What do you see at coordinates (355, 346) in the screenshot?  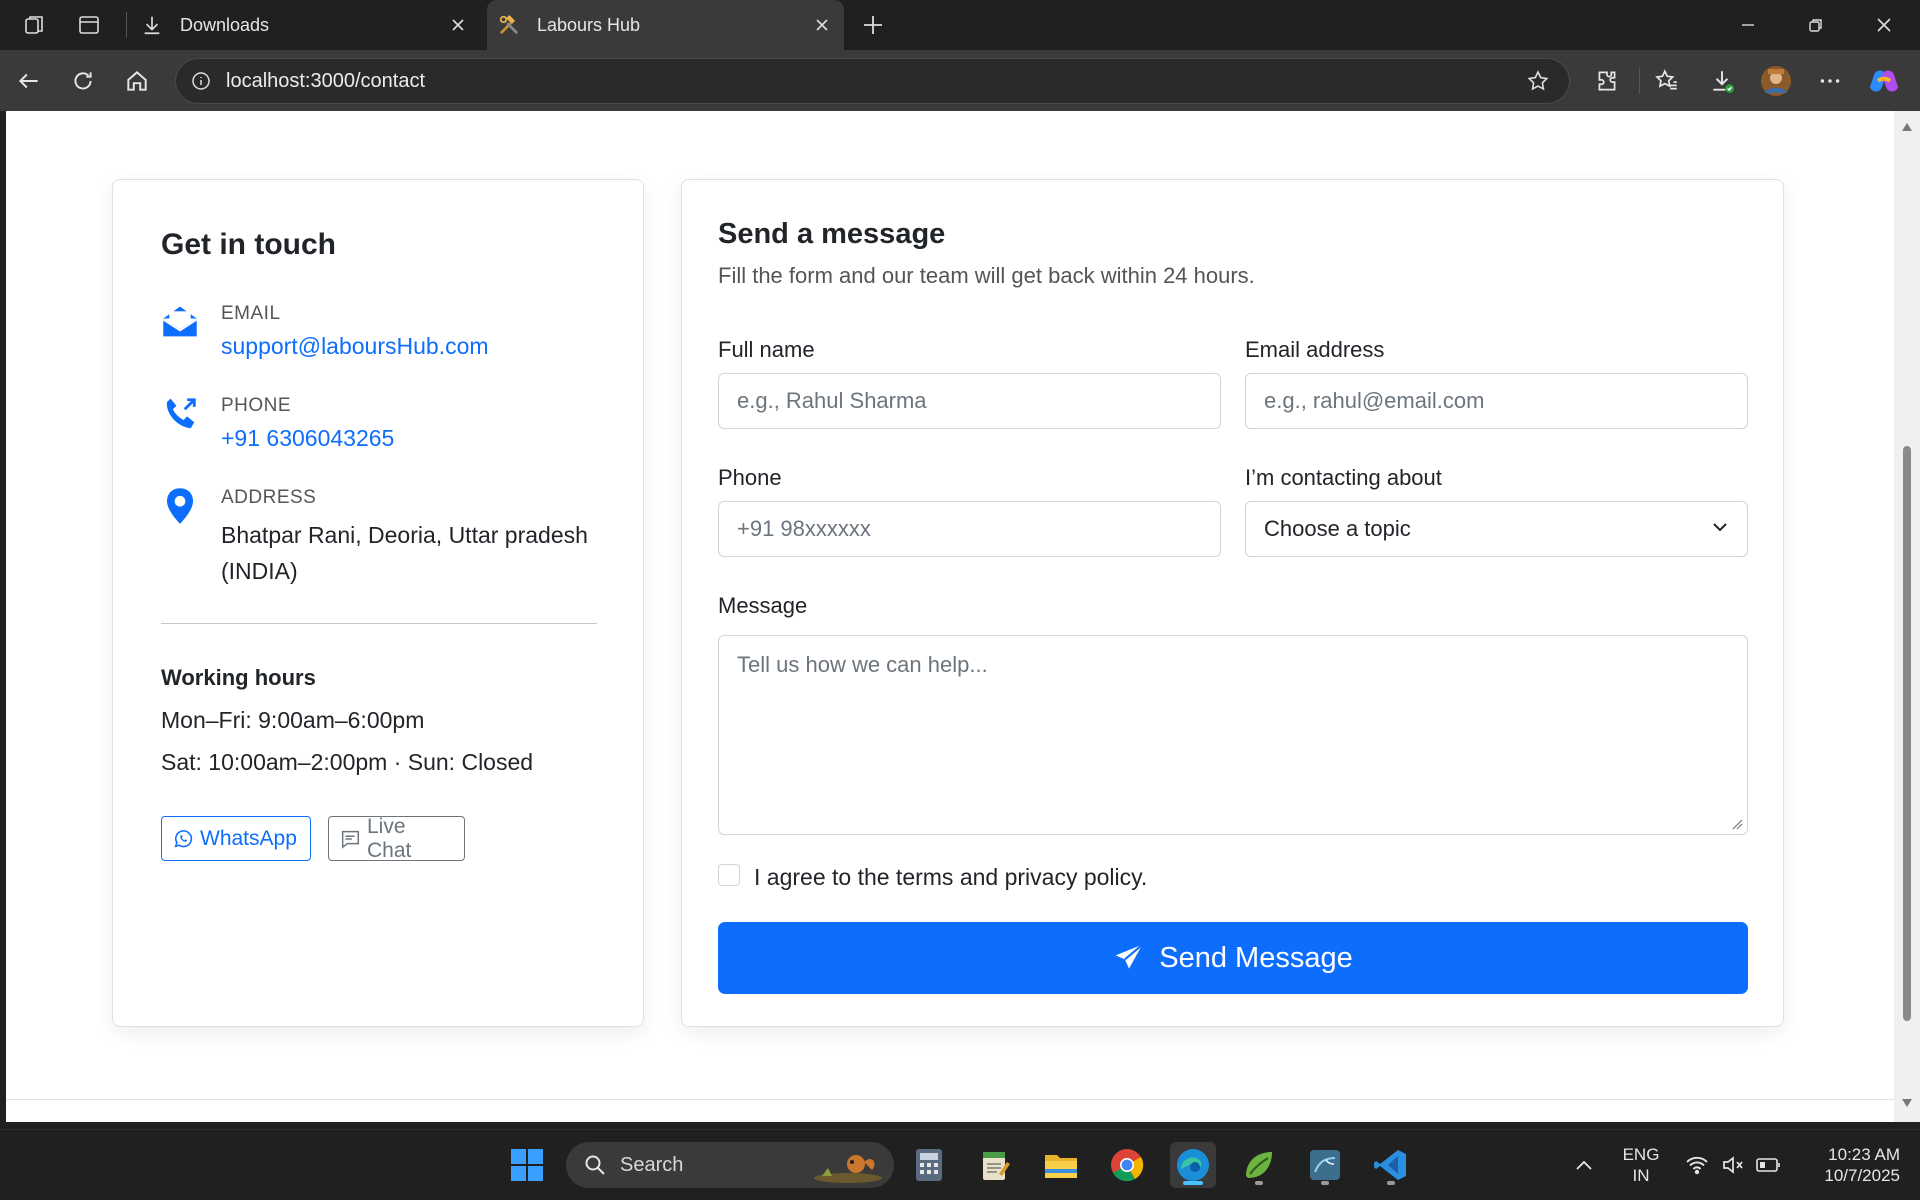 I see `email-link: support@laboursHub.com` at bounding box center [355, 346].